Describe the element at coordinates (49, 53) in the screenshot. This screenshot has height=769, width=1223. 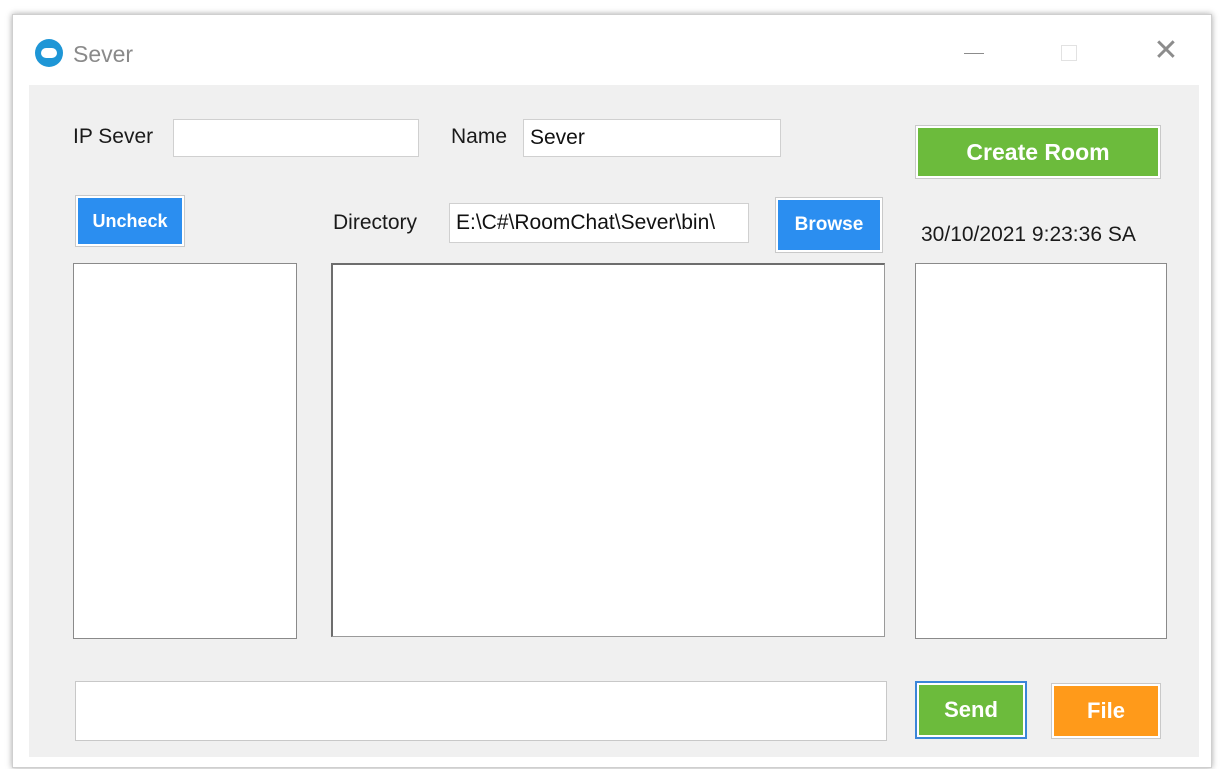
I see `chat-bubble-icon` at that location.